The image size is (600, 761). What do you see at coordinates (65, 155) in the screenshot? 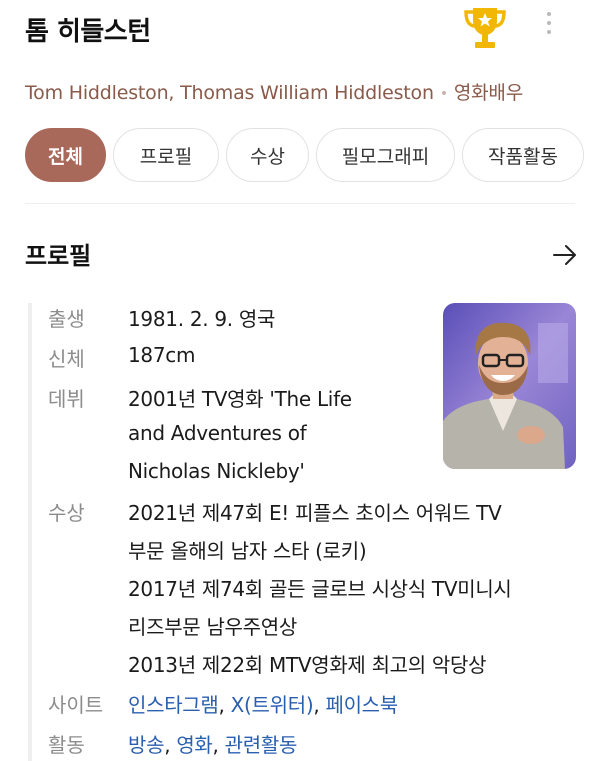
I see `tab-all: 전체` at bounding box center [65, 155].